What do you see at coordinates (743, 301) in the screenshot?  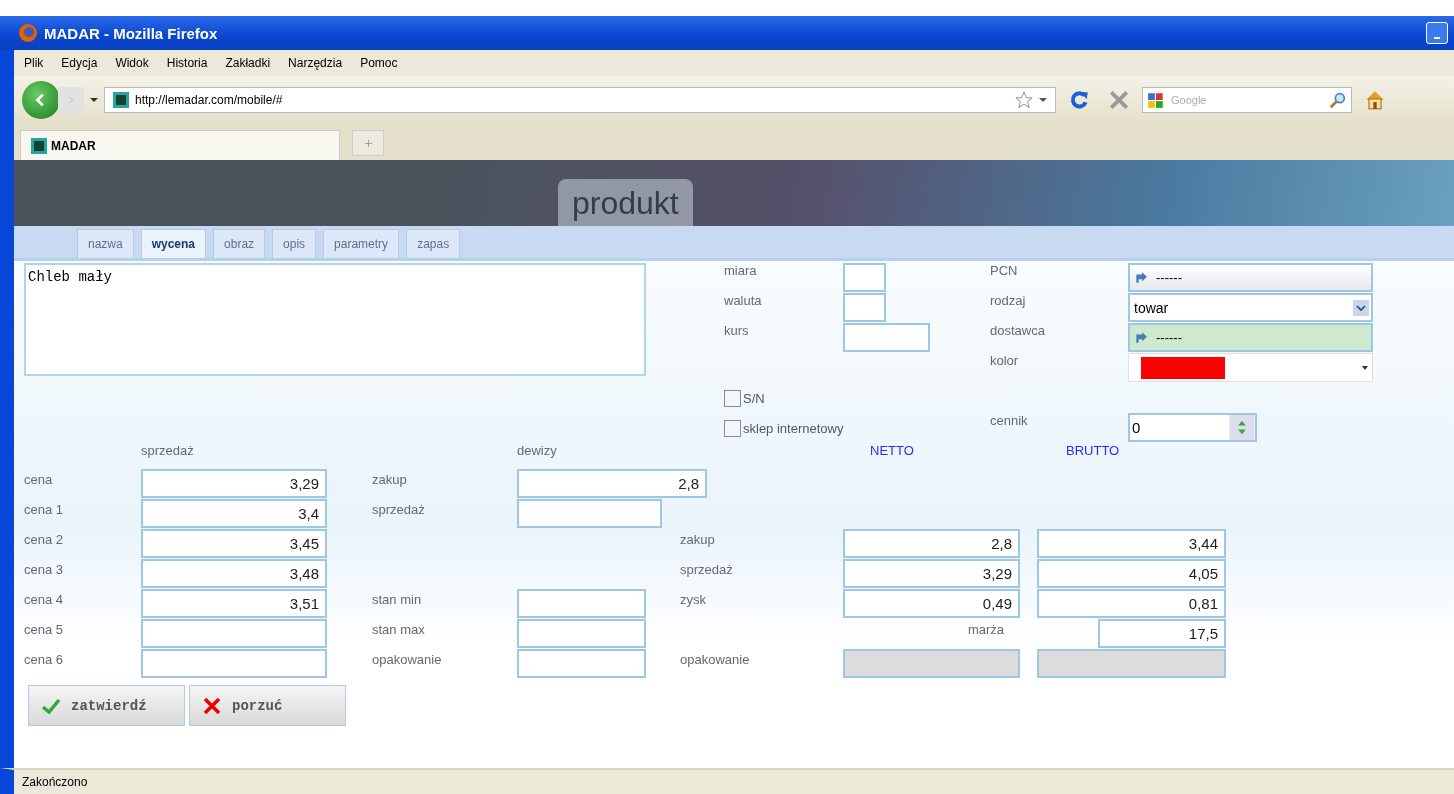 I see `field-label: waluta` at bounding box center [743, 301].